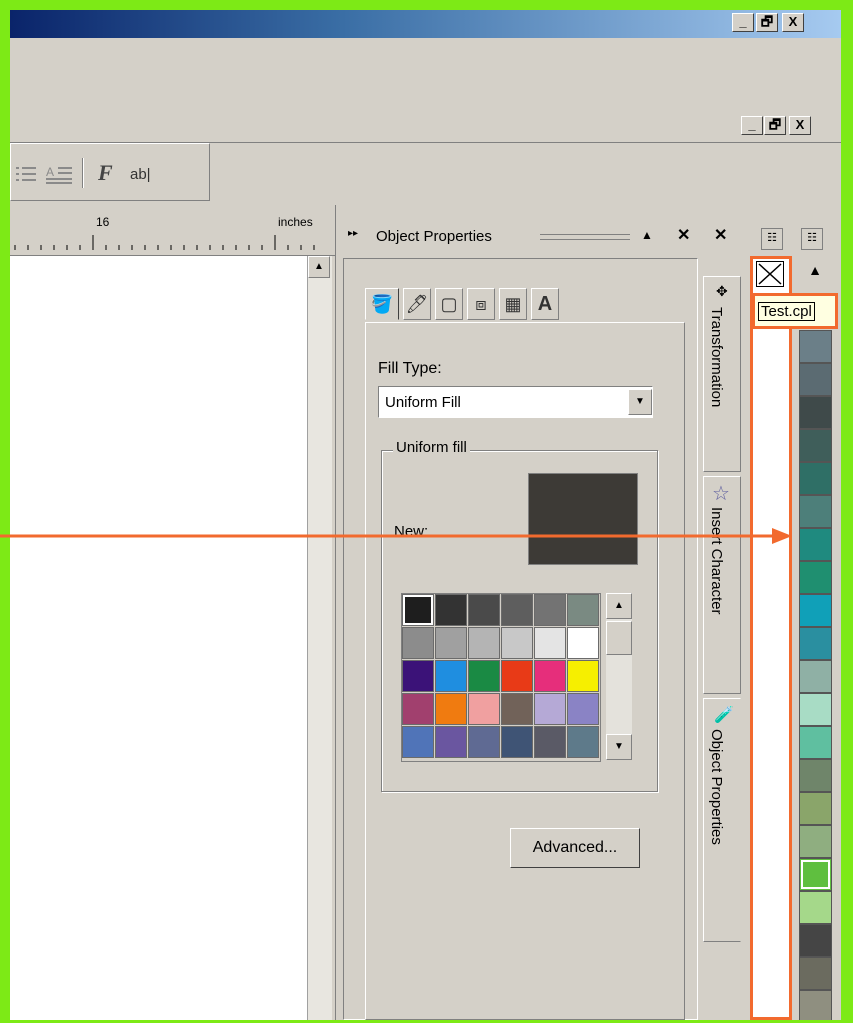  I want to click on swatch-scroll-down: ▼, so click(619, 747).